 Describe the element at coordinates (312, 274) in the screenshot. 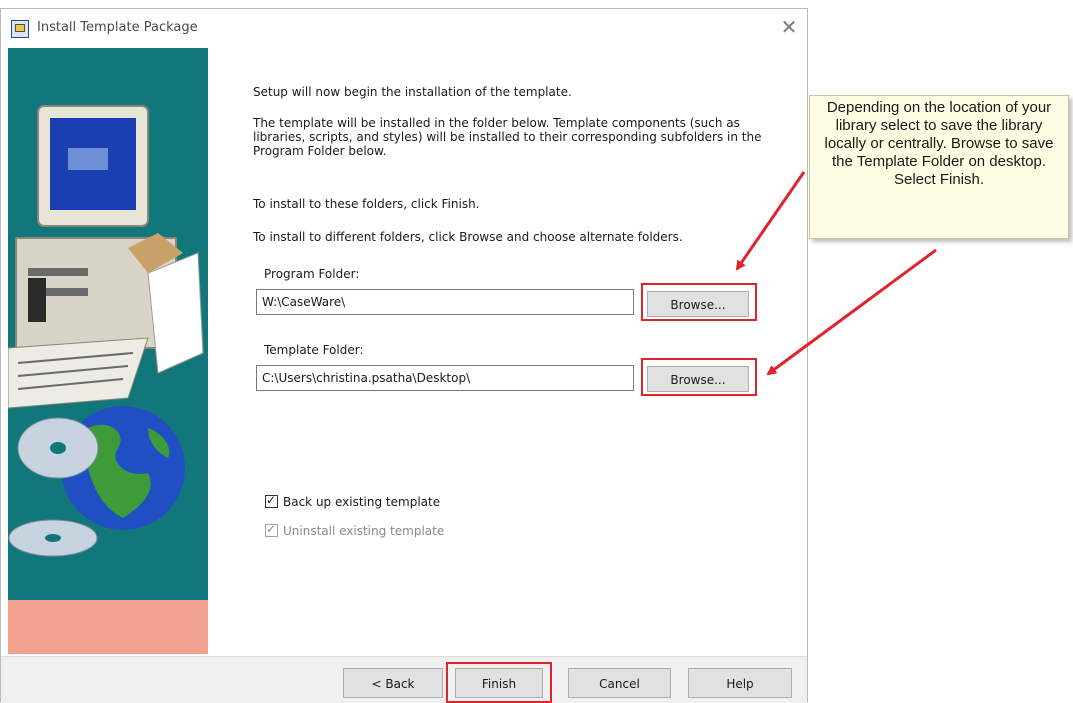

I see `program-folder-label: Program Folder:` at that location.